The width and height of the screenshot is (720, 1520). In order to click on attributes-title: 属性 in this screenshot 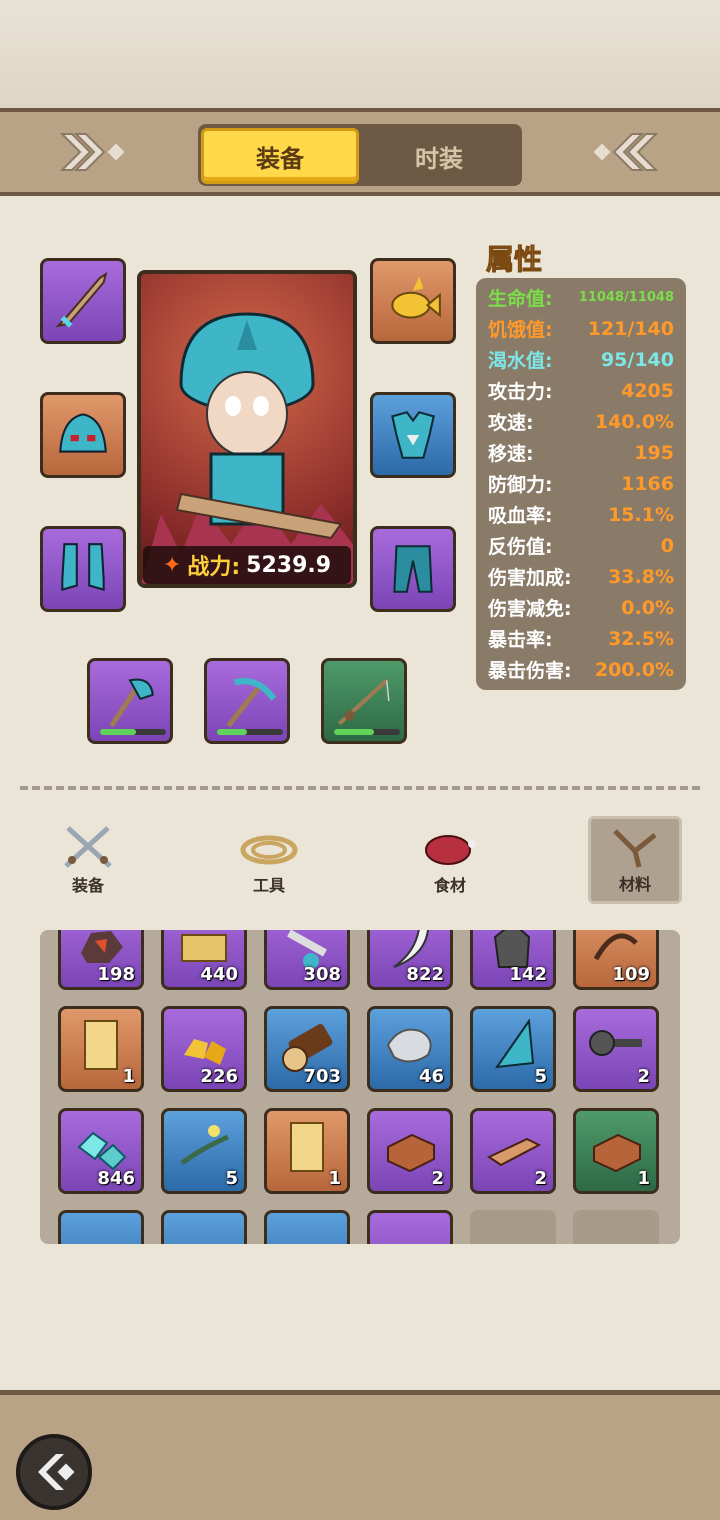, I will do `click(514, 260)`.